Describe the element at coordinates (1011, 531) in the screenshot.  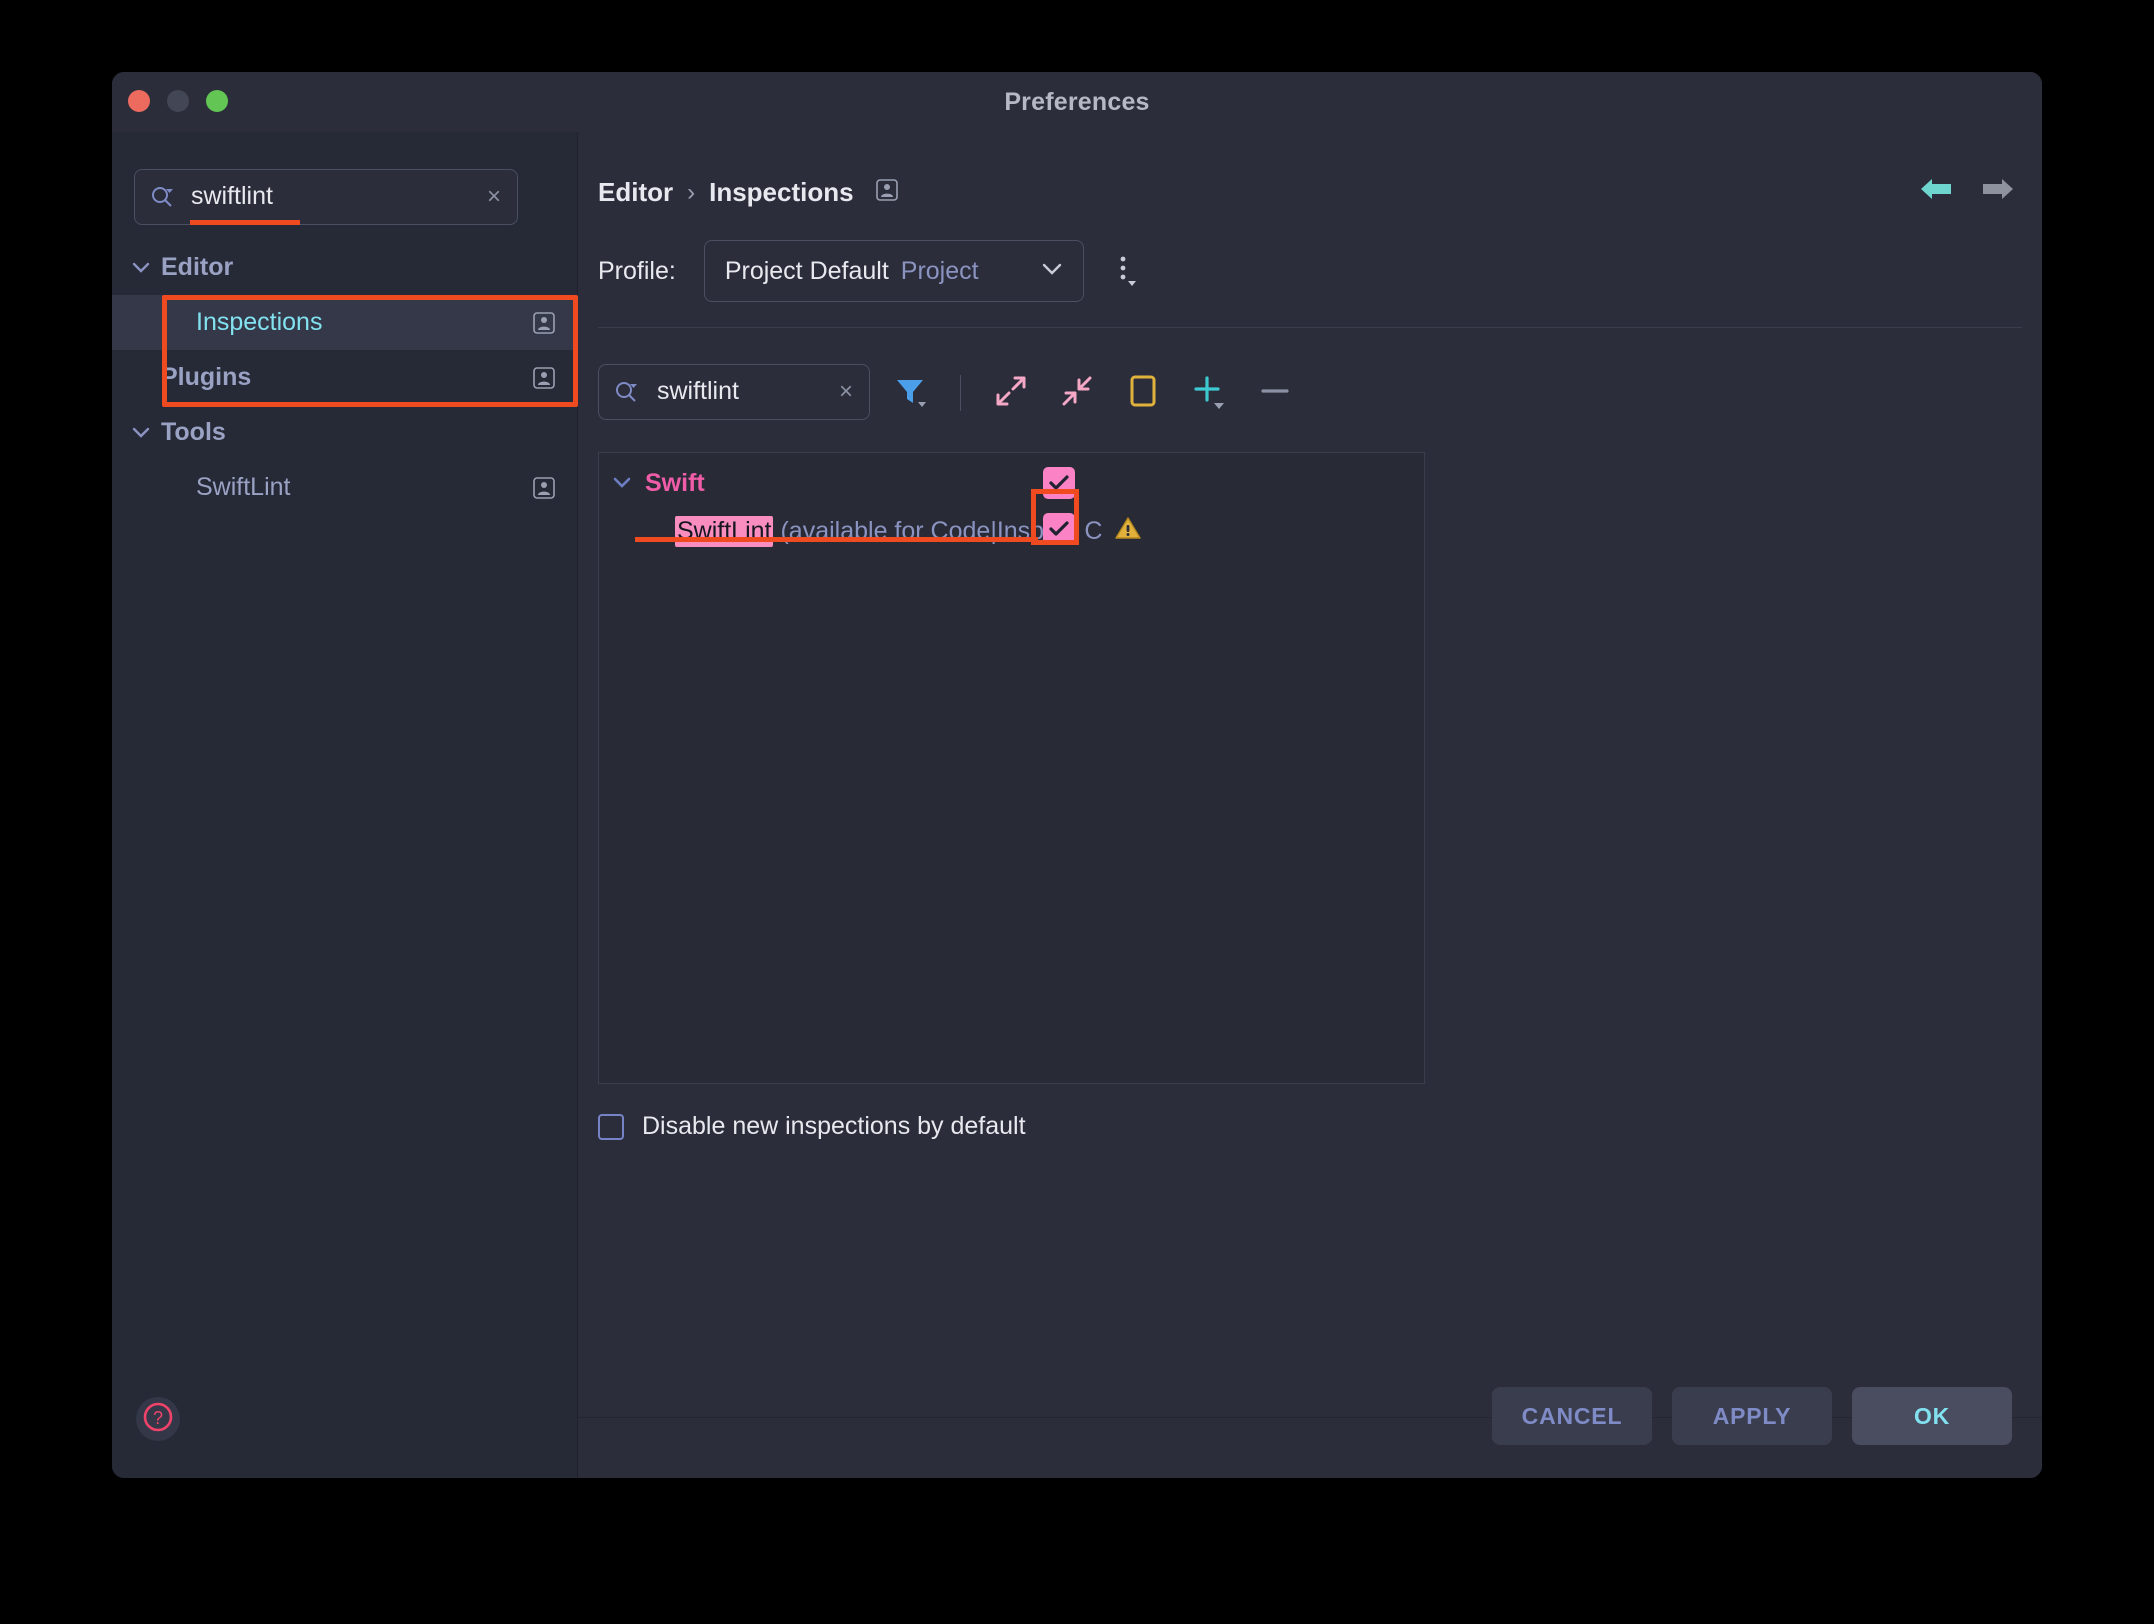
I see `inspection-item-swiftlint: SwiftLint (available for Code|Inspect C` at that location.